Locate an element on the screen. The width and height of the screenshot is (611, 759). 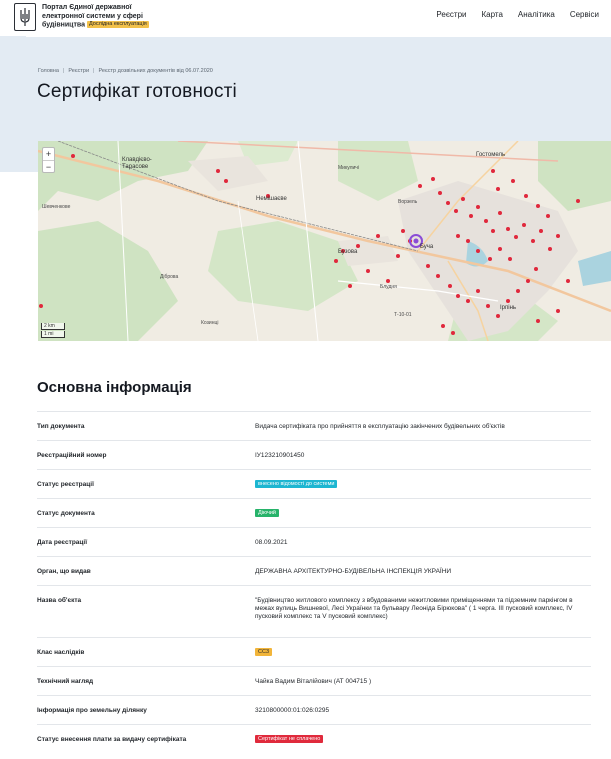
map-label: Буча is located at coordinates (427, 247).